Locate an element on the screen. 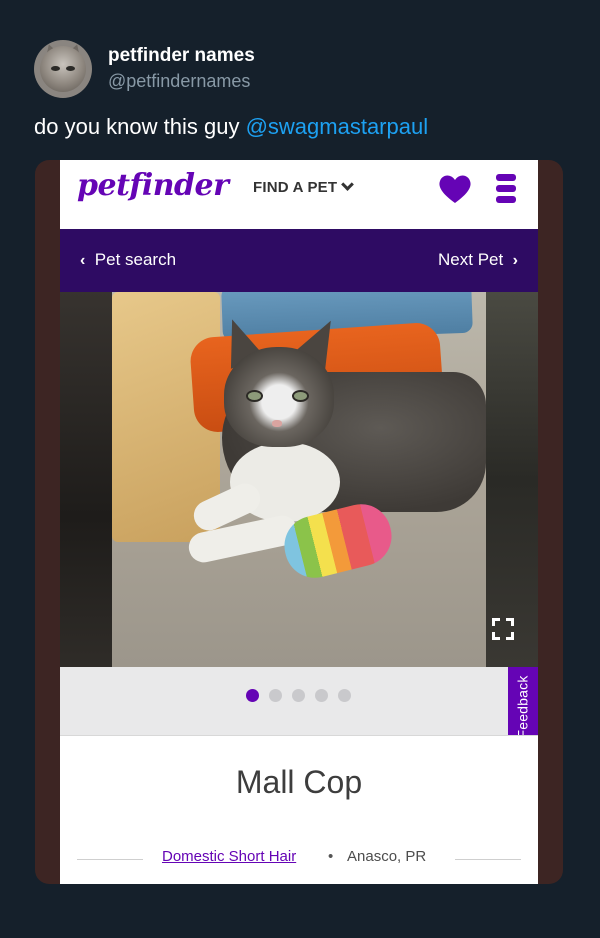 This screenshot has height=938, width=600. next-pet-link: Next Pet › is located at coordinates (478, 260).